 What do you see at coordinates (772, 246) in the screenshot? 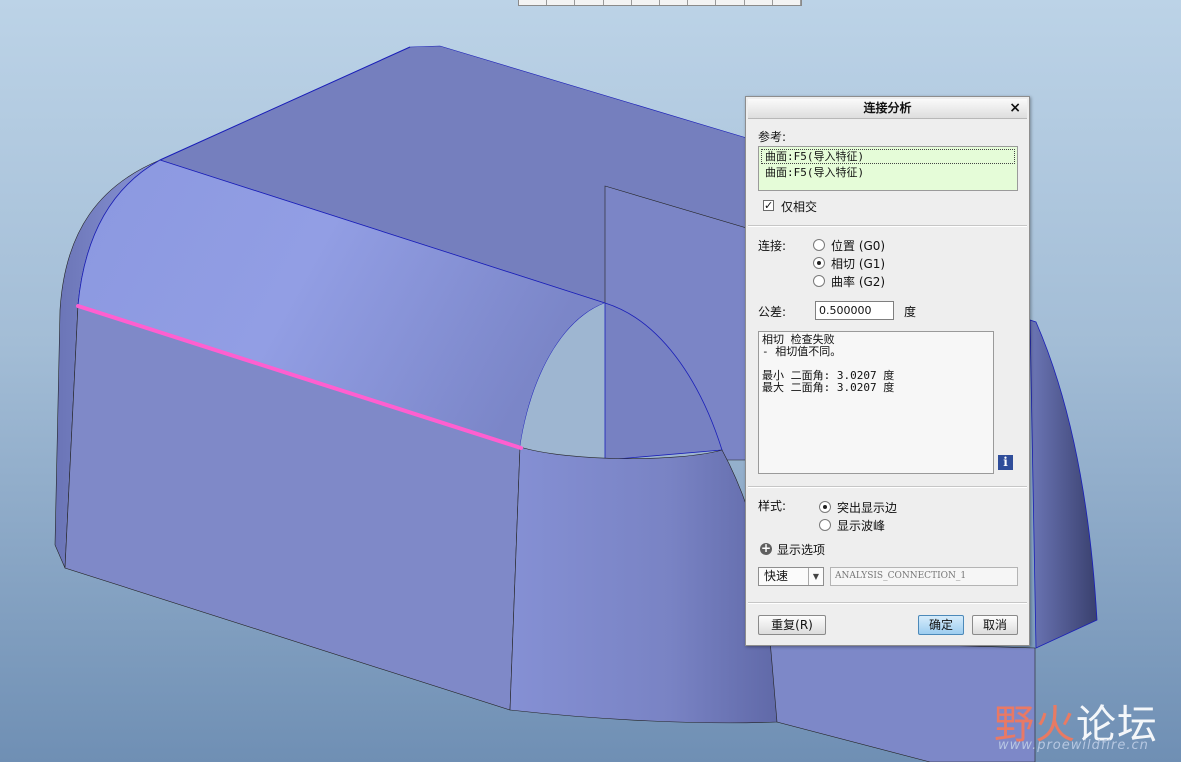
I see `connection-label: 连接:` at bounding box center [772, 246].